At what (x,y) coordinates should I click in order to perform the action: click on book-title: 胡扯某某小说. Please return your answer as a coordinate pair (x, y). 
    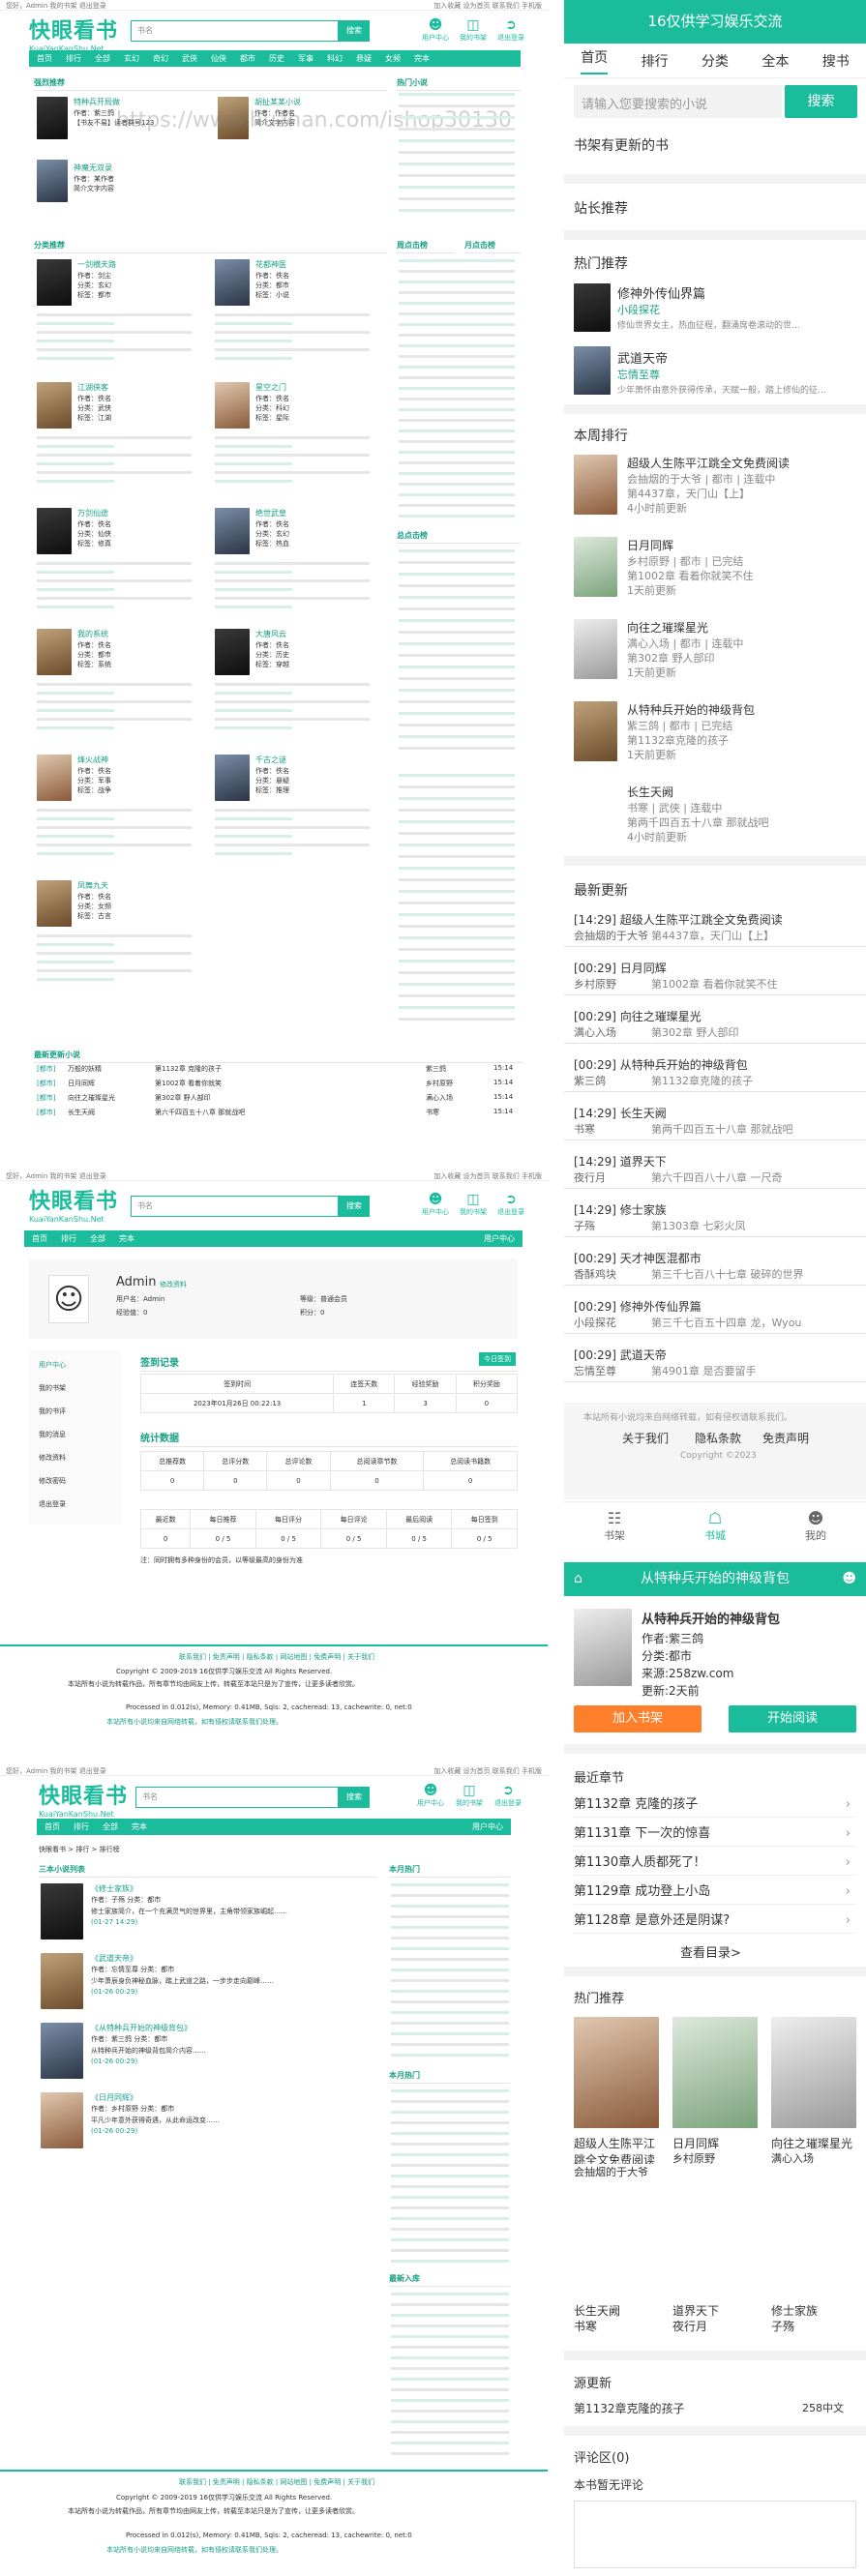
    Looking at the image, I should click on (277, 102).